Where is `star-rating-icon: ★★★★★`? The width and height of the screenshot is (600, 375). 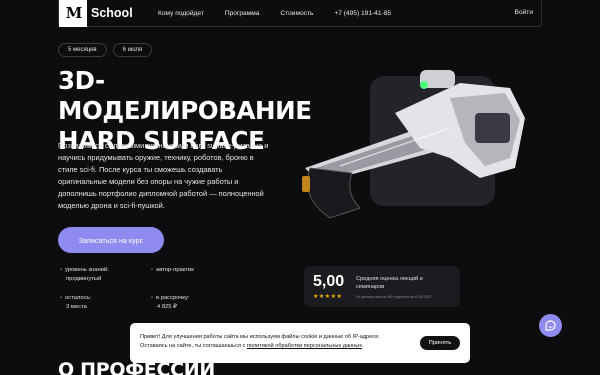 star-rating-icon: ★★★★★ is located at coordinates (328, 297).